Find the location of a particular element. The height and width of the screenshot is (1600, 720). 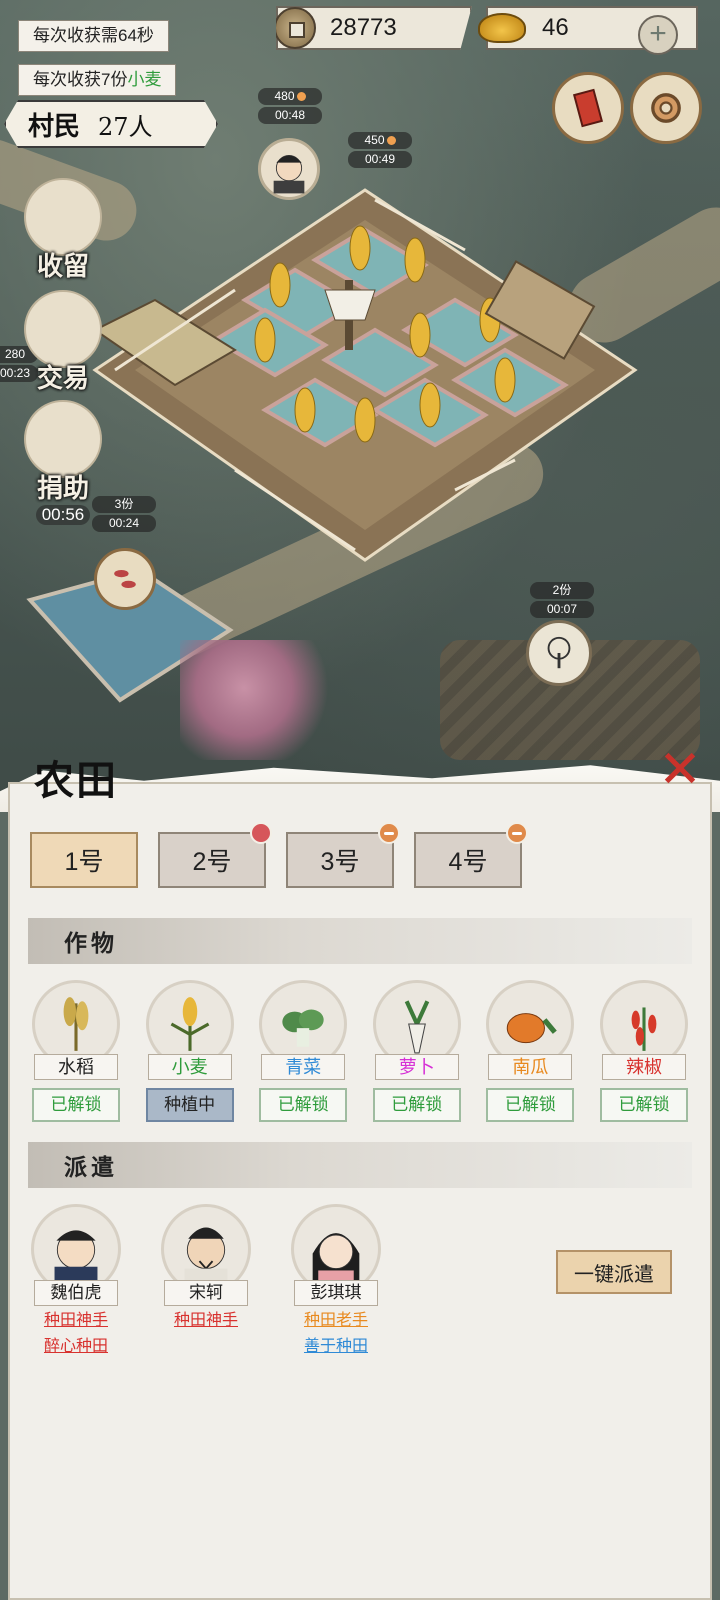

worker-item: 宋轲 种田神手 is located at coordinates (206, 1281).